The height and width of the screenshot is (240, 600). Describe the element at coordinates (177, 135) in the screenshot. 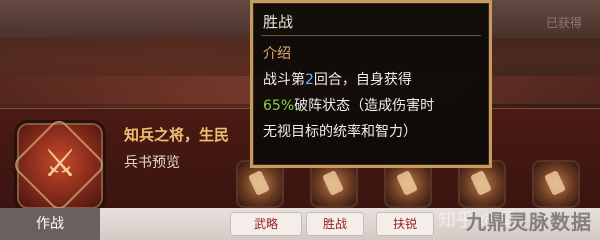

I see `skill-name: 知兵之将，生民` at that location.